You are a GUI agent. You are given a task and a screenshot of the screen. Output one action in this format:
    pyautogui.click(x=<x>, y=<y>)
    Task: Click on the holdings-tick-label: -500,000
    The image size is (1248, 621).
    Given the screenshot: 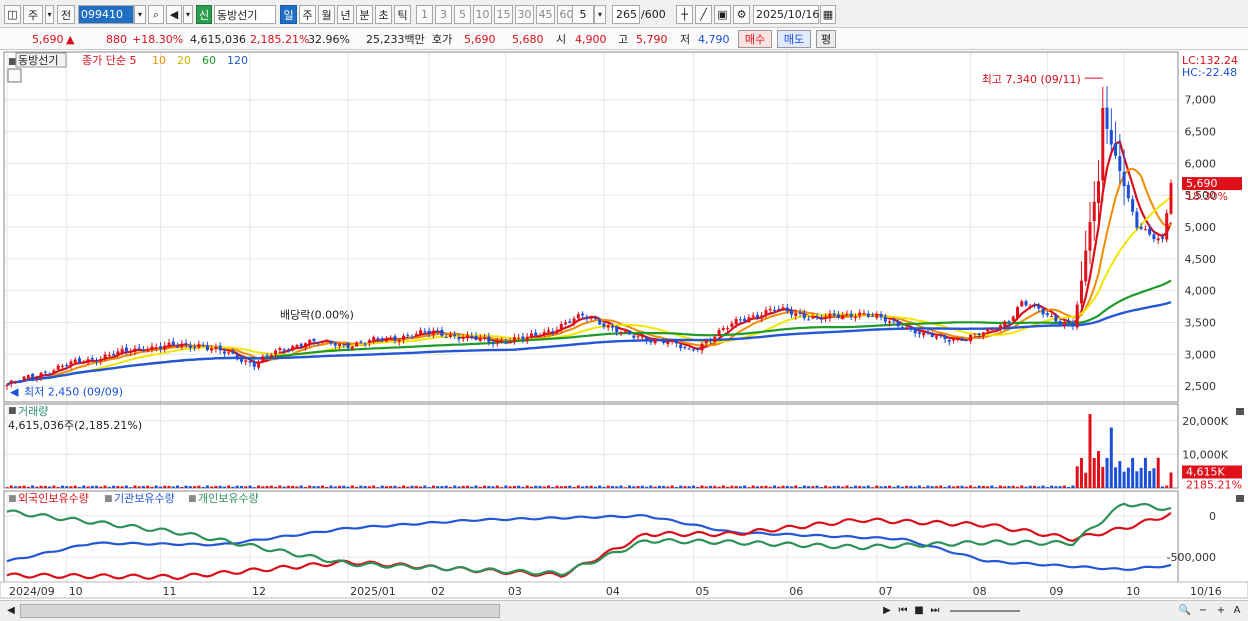 What is the action you would take?
    pyautogui.click(x=1191, y=557)
    